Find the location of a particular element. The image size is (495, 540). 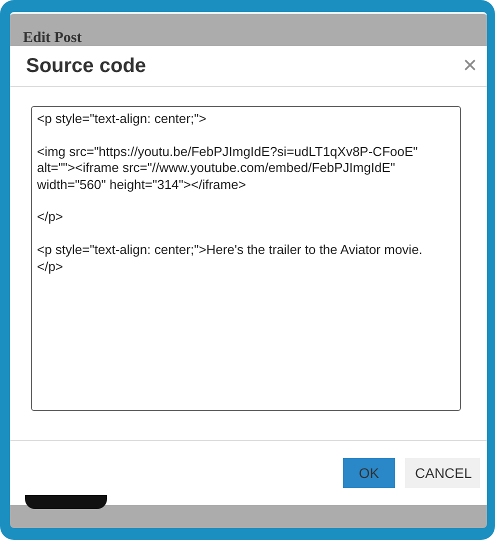

close-button: × is located at coordinates (469, 66).